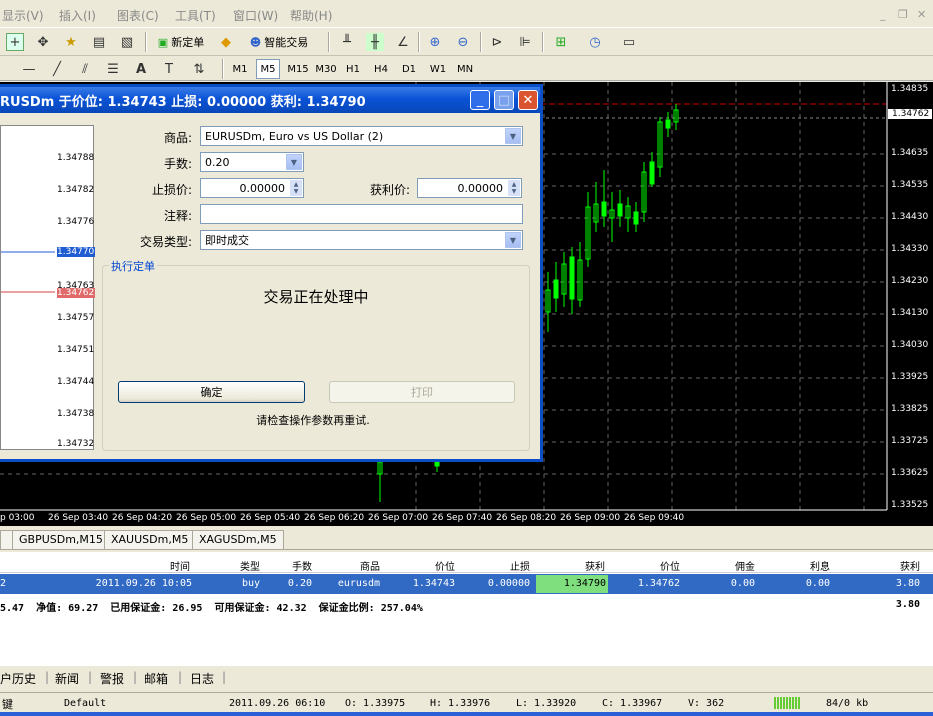 This screenshot has height=716, width=933. What do you see at coordinates (525, 42) in the screenshot?
I see `chart-shift-icon: ⊫` at bounding box center [525, 42].